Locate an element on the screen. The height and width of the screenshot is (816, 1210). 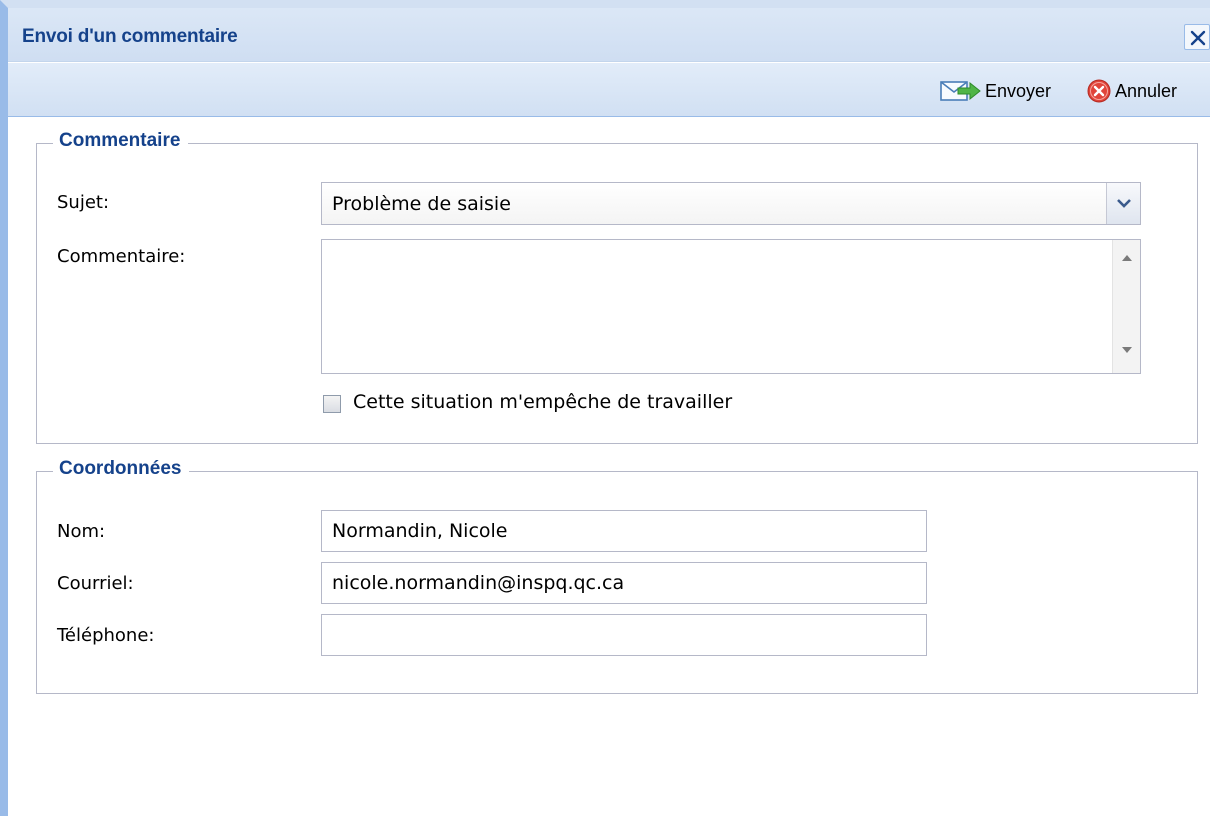
email-field: nicole.normandin@inspq.qc.ca is located at coordinates (624, 583).